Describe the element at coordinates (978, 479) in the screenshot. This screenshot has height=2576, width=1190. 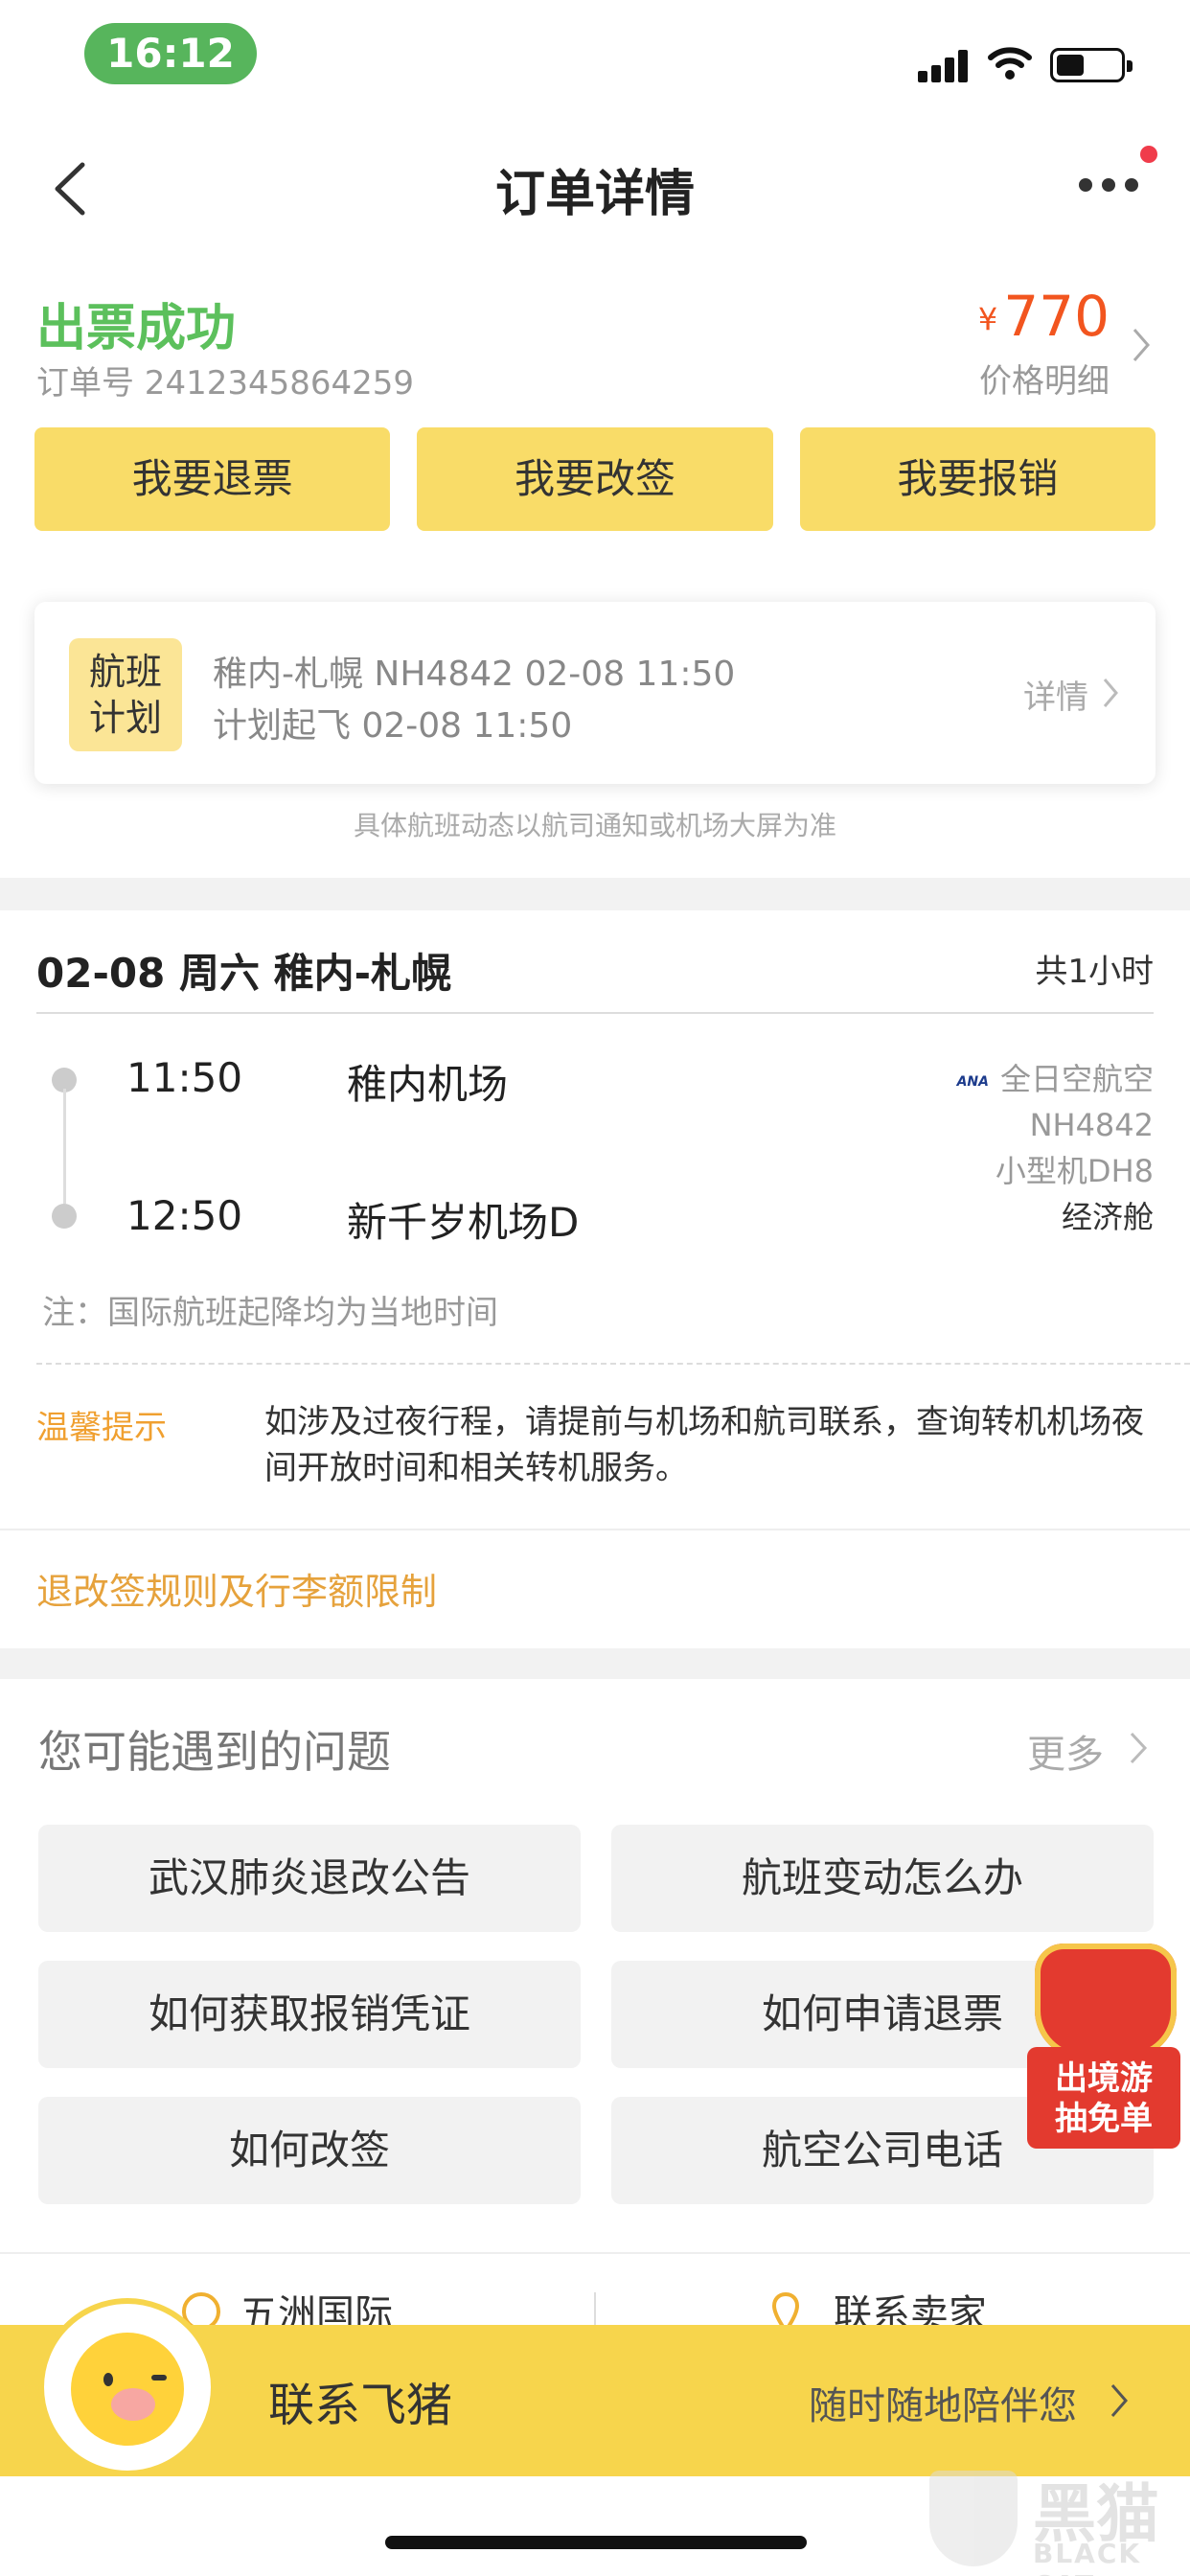
I see `reimburse-button: 我要报销` at that location.